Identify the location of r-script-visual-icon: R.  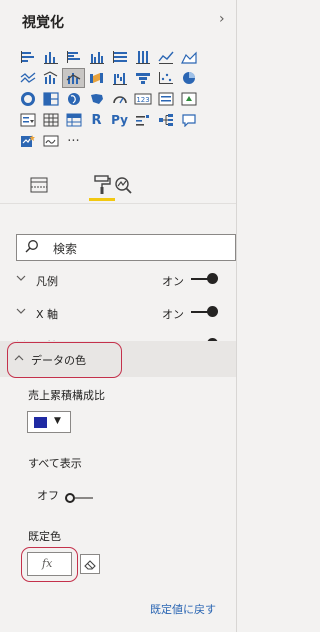
(96, 120).